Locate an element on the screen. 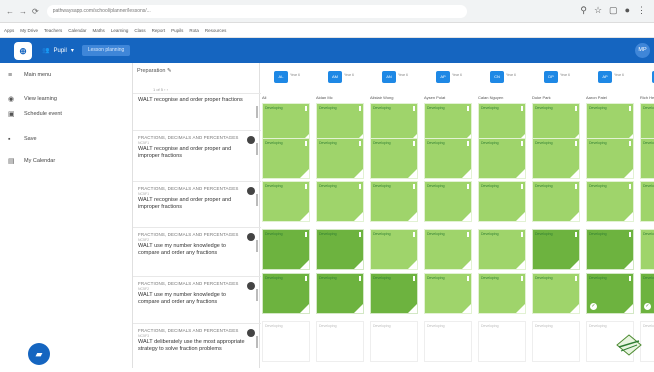 This screenshot has height=372, width=654. edit-icon: ✎ is located at coordinates (169, 71).